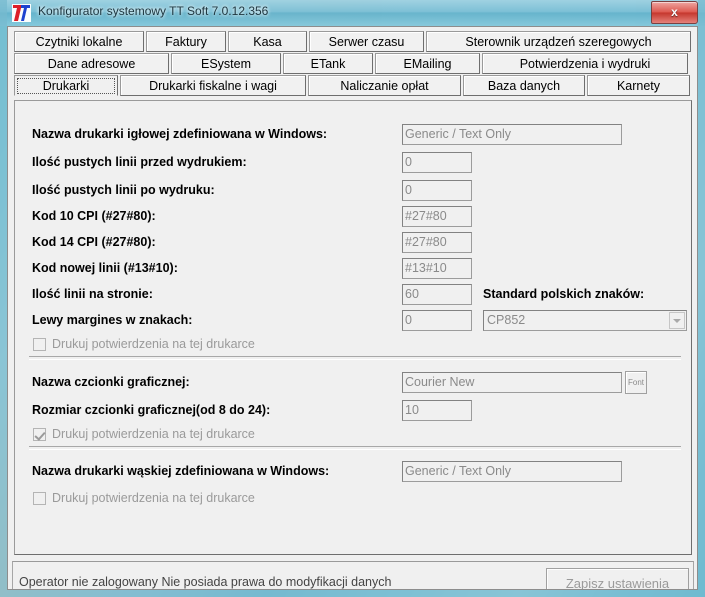  What do you see at coordinates (111, 382) in the screenshot?
I see `label-graphic-font-name: Nazwa czcionki graficznej:` at bounding box center [111, 382].